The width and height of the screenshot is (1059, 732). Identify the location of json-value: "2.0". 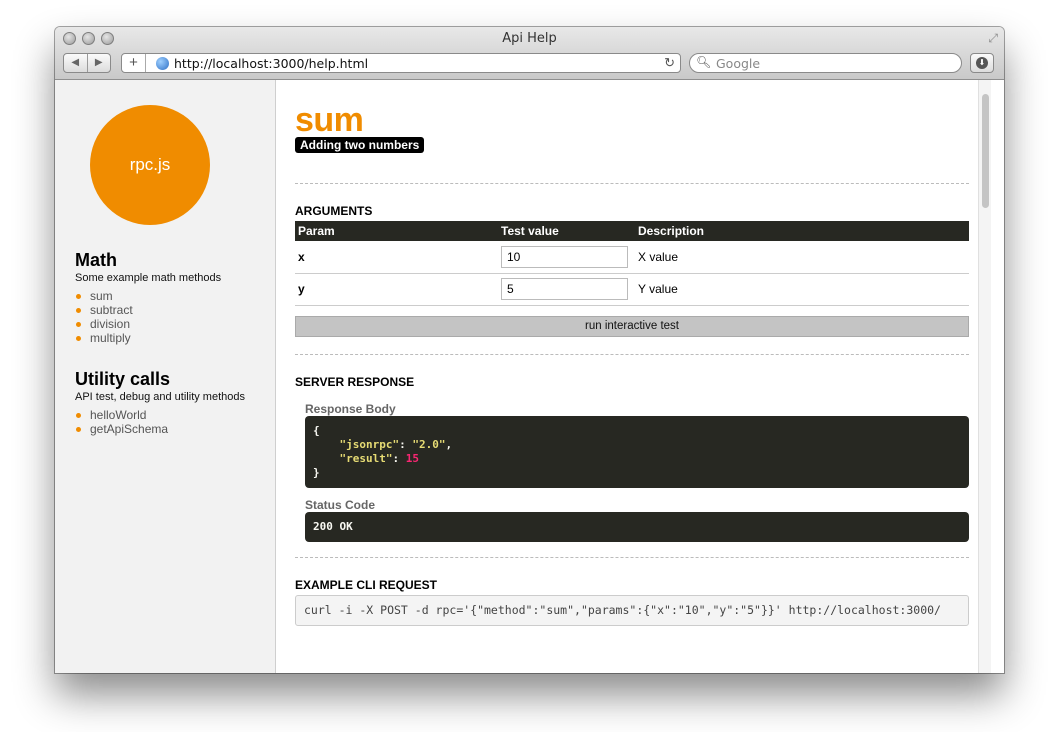
(429, 444).